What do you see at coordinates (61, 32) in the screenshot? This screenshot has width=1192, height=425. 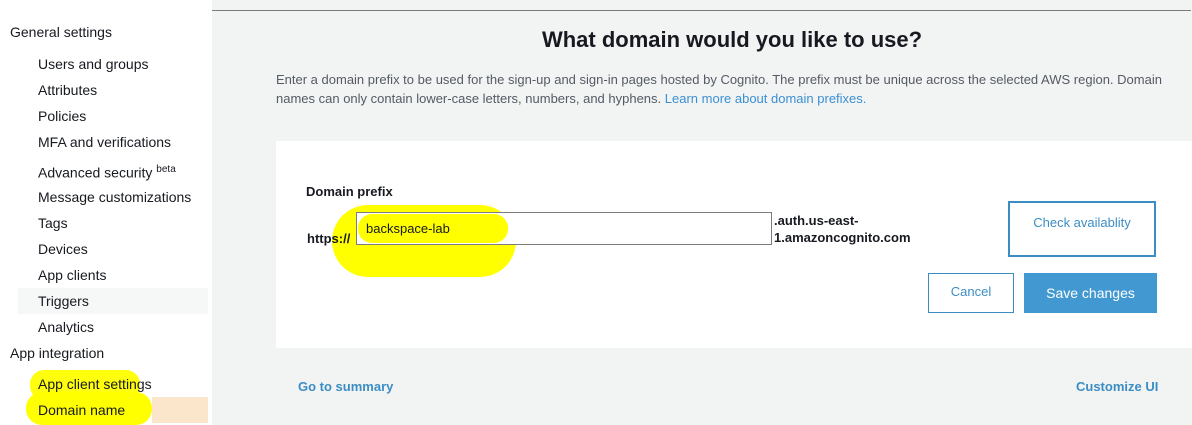 I see `section-general-settings: General settings` at bounding box center [61, 32].